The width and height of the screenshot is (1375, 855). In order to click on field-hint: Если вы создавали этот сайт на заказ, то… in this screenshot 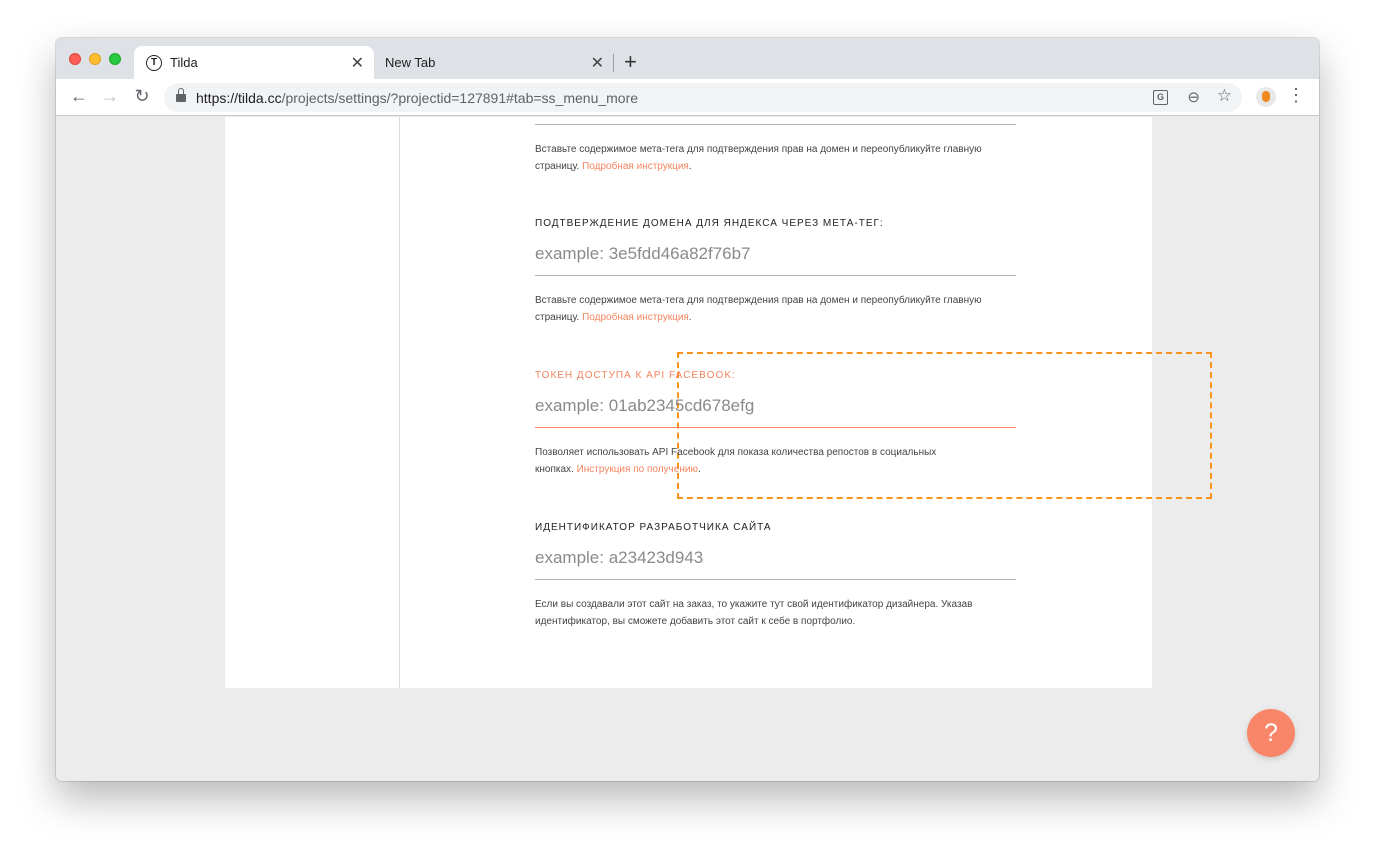, I will do `click(754, 613)`.